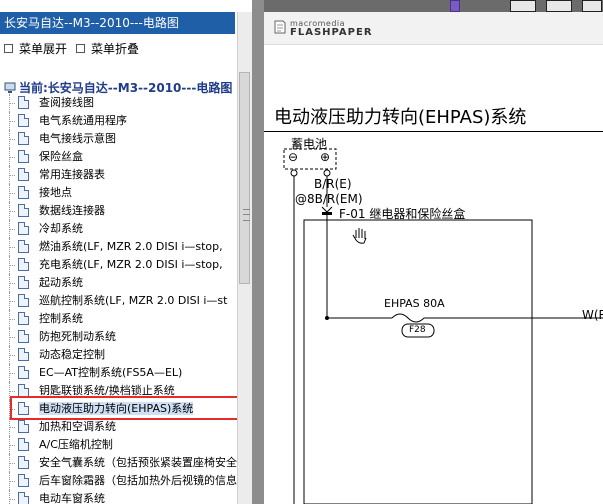  I want to click on tree-item: 巡航控制系统(LF, MZR 2.0 DISI i—st, so click(118, 301).